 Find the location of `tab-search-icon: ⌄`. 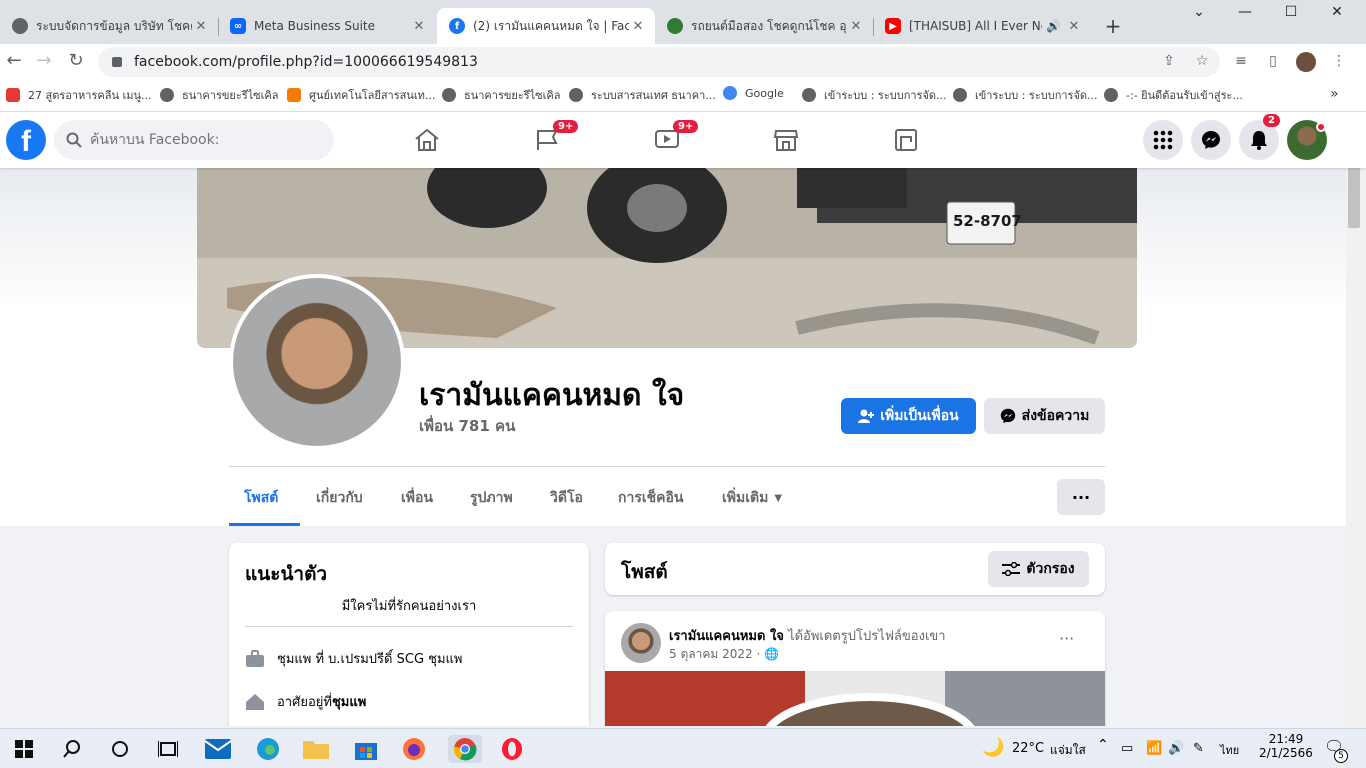

tab-search-icon: ⌄ is located at coordinates (1199, 16).